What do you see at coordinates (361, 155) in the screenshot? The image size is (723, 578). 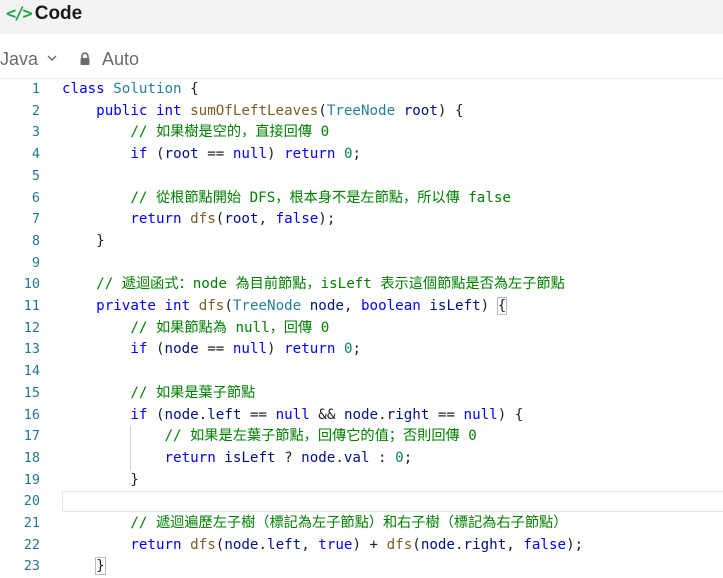 I see `code-line: 4 if (root == null) return 0;` at bounding box center [361, 155].